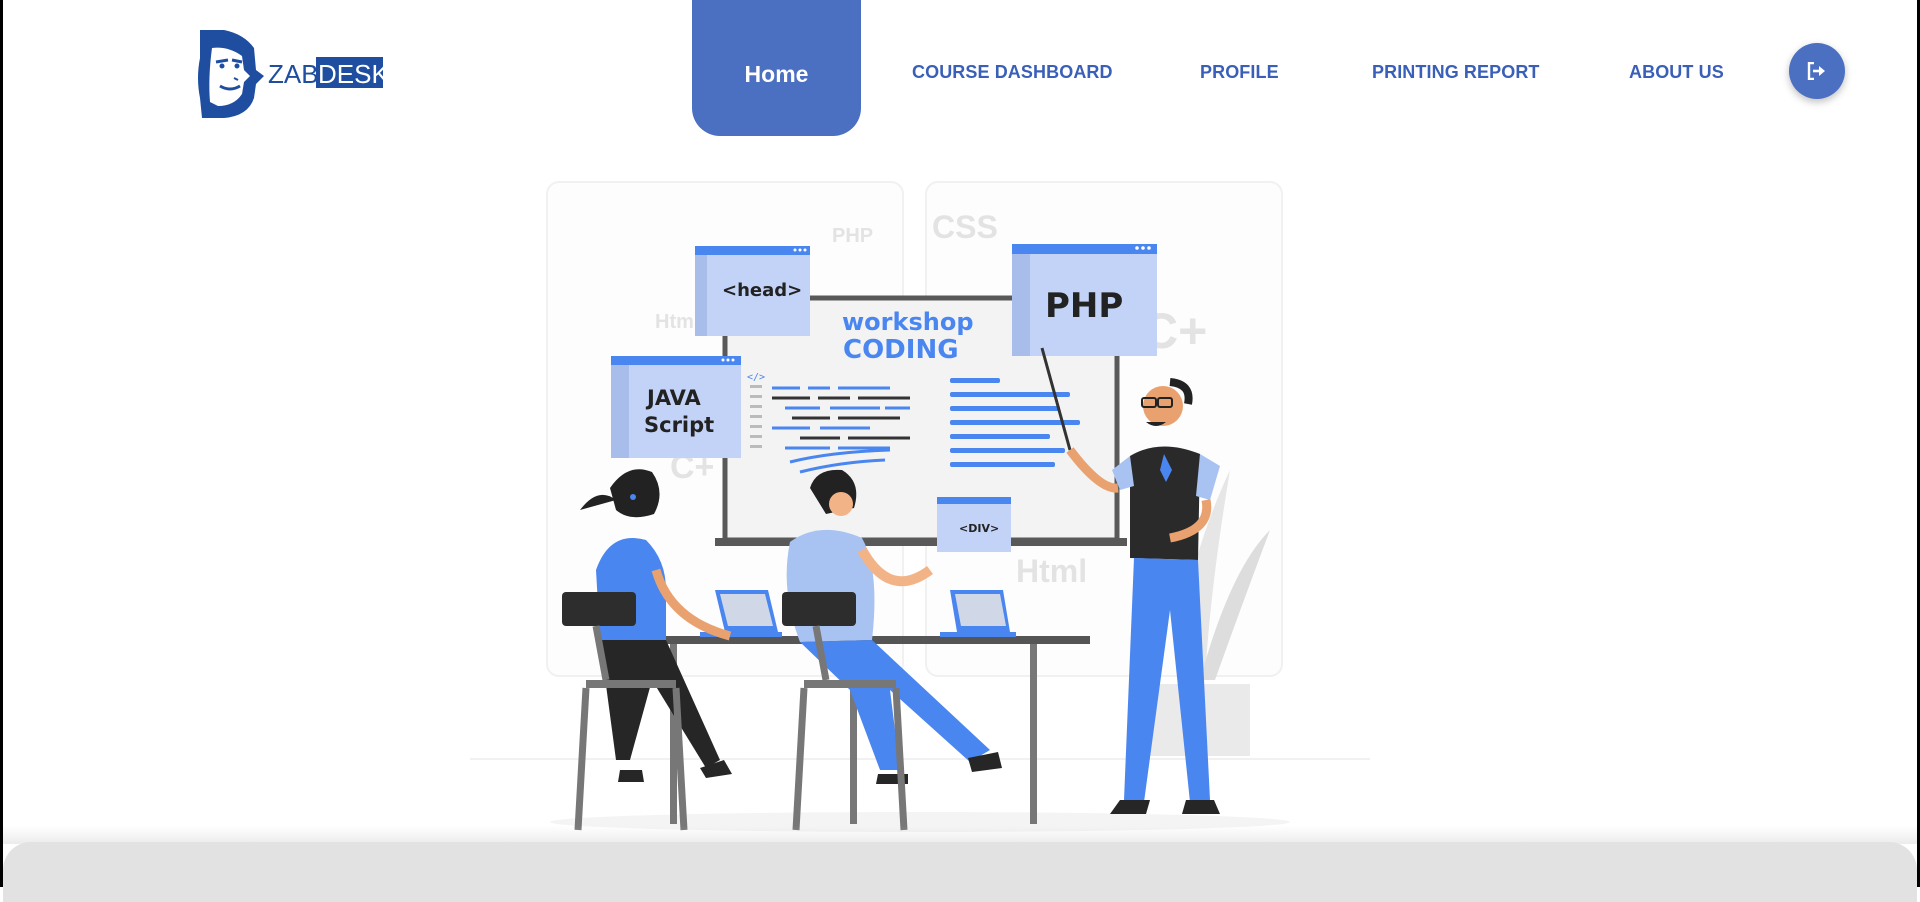 The width and height of the screenshot is (1920, 902). What do you see at coordinates (960, 872) in the screenshot?
I see `footer-panel` at bounding box center [960, 872].